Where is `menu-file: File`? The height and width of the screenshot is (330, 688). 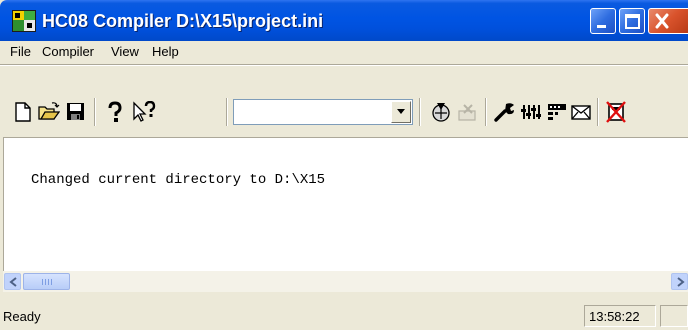 menu-file: File is located at coordinates (20, 51).